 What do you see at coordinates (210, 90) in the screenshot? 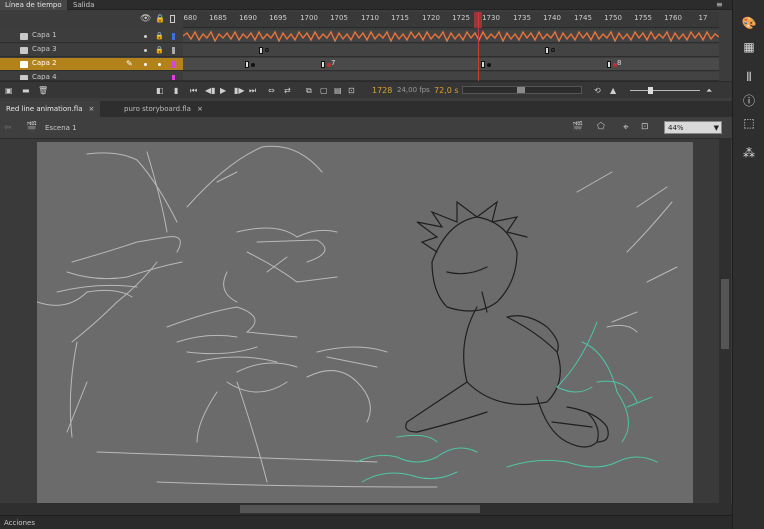
I see `step-back-icon: ◀▮` at bounding box center [210, 90].